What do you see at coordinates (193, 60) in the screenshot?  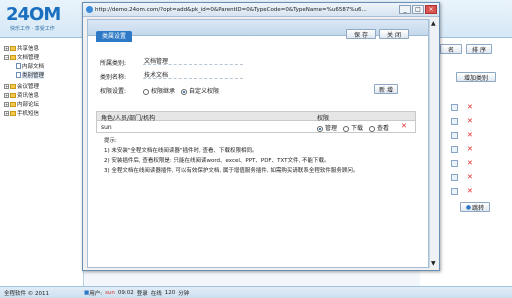 I see `category-value: 文档管理` at bounding box center [193, 60].